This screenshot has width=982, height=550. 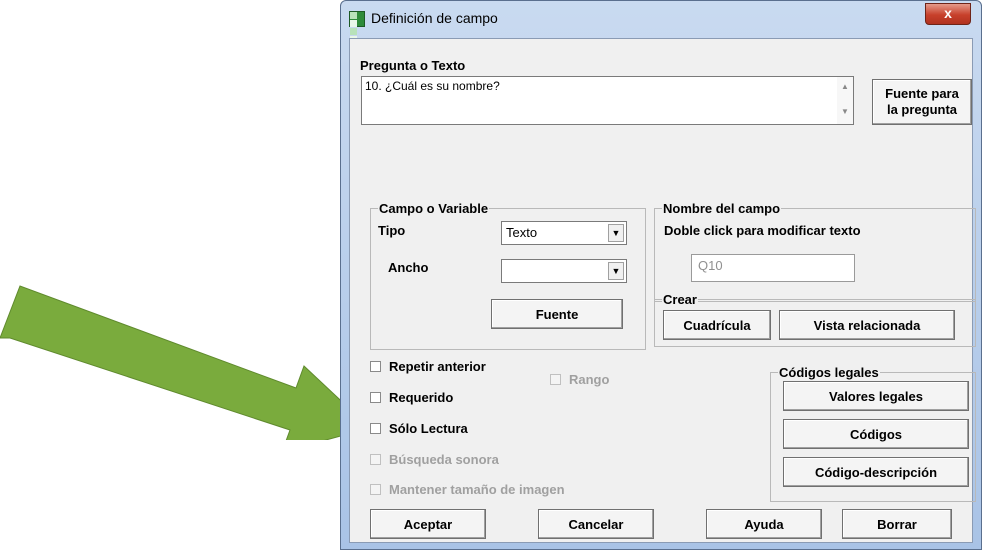 I want to click on rango-checkbox: Rango, so click(x=579, y=379).